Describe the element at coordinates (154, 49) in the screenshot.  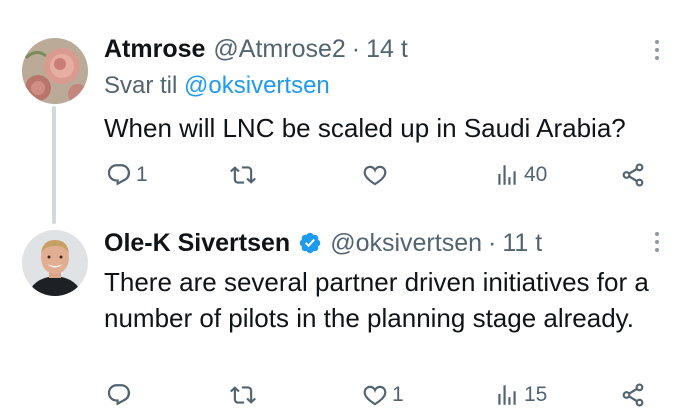
I see `author-name: Atmrose` at that location.